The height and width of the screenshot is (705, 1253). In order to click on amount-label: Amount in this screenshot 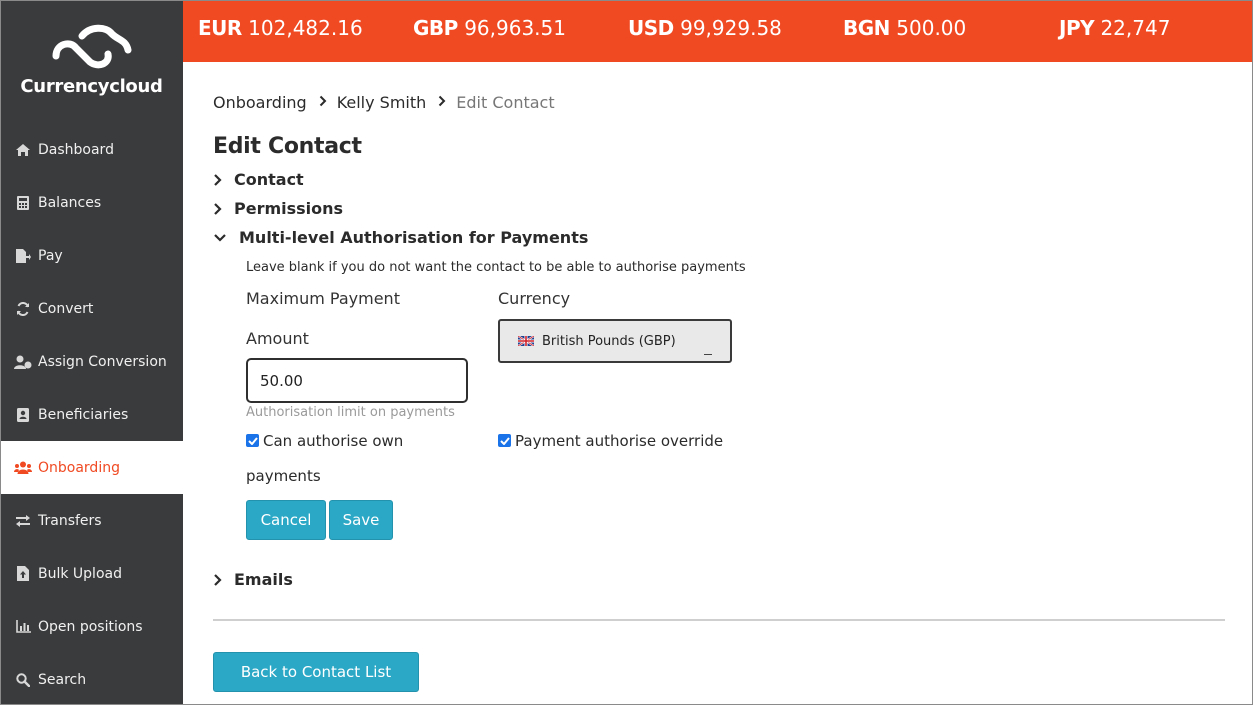, I will do `click(277, 338)`.